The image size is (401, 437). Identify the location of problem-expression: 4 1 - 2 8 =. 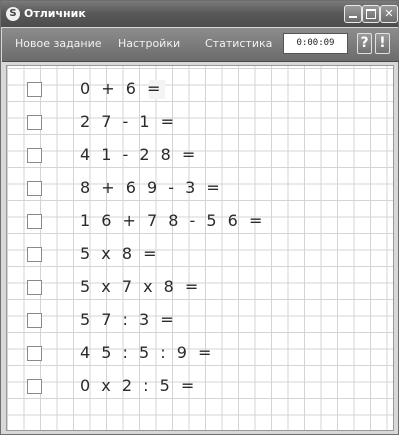
(139, 154).